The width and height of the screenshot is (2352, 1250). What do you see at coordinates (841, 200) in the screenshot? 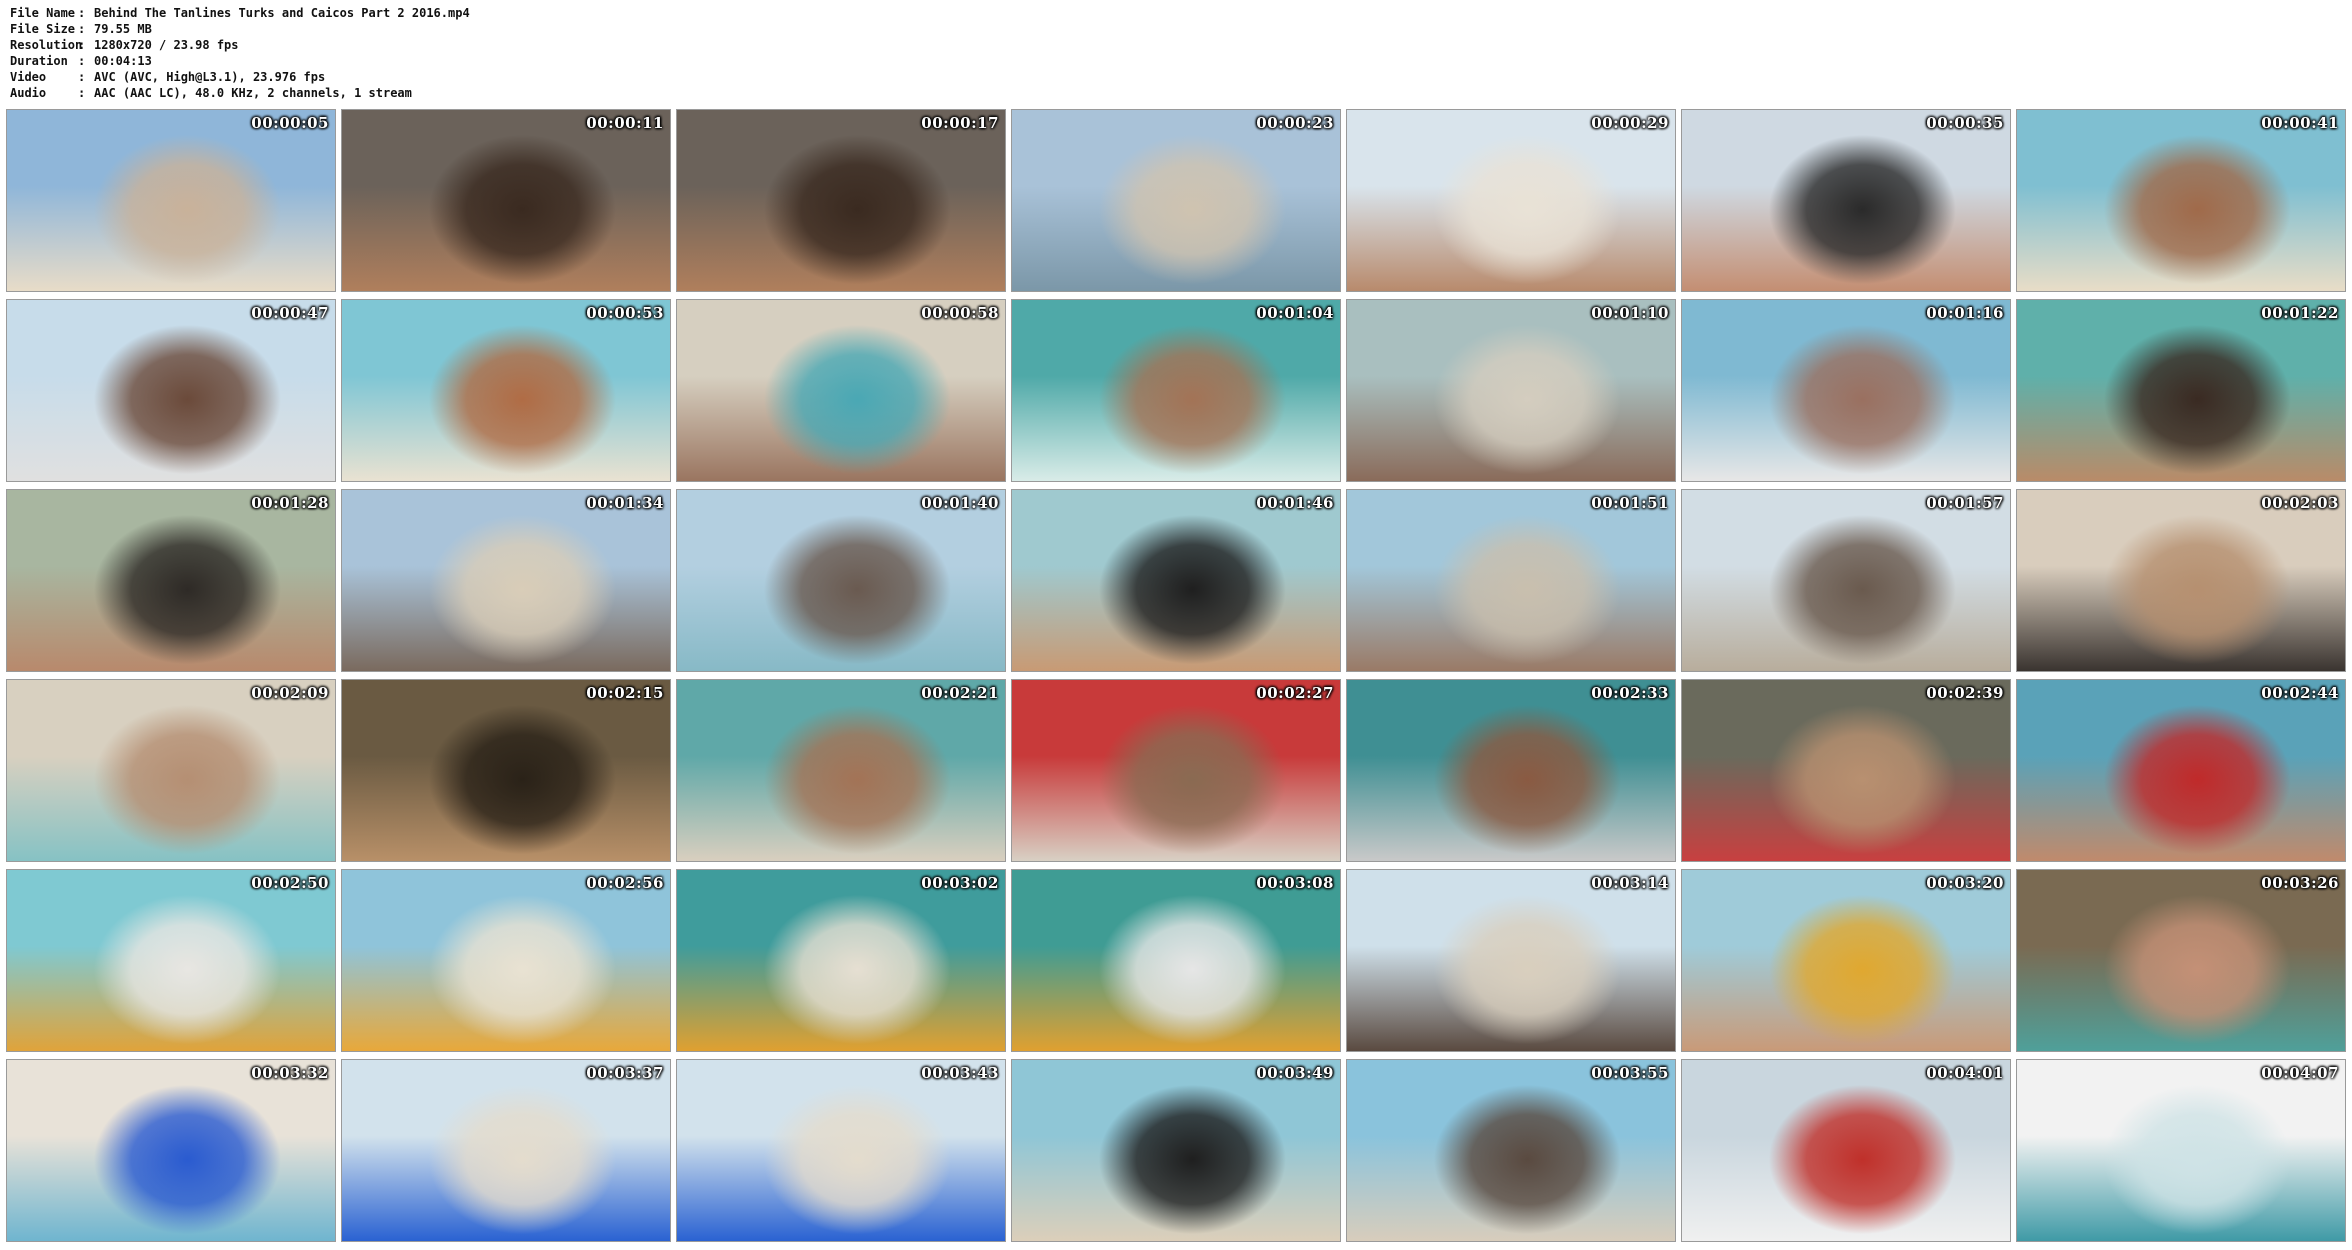
I see `video-thumbnail-woman-hotel-room: 00:00:17` at bounding box center [841, 200].